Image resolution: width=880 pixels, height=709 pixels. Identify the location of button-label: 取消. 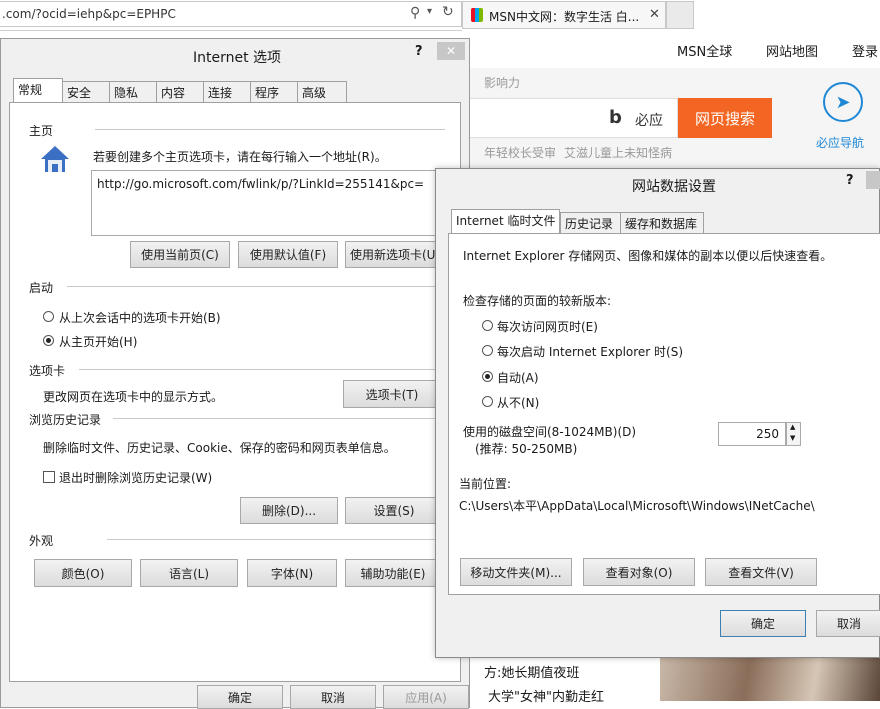
(332, 697).